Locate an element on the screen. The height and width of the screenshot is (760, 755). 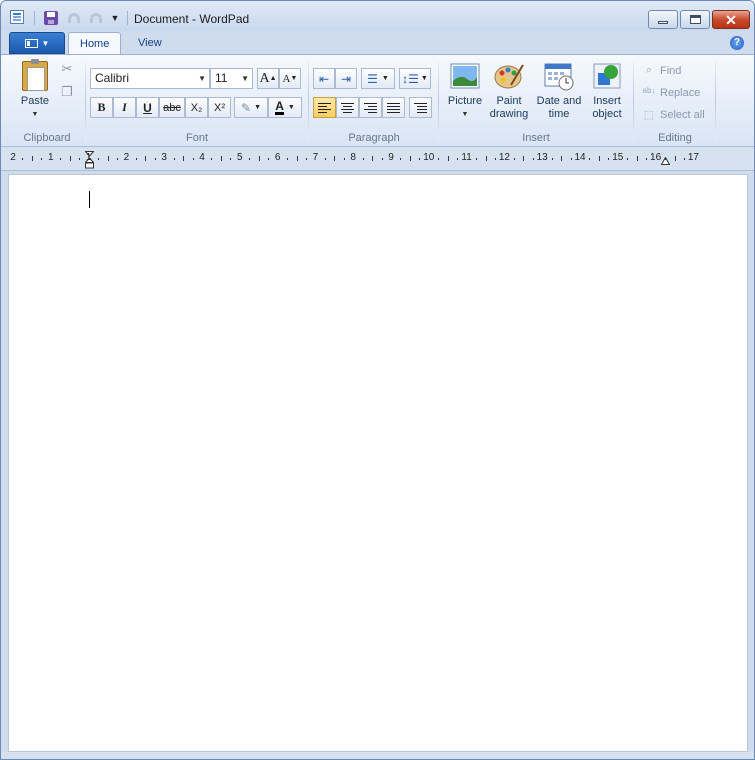
ruler: 2 1 1 2 3 4 5 6 7 8 9 10 11 12 13 14 15 16 17 is located at coordinates (377, 159).